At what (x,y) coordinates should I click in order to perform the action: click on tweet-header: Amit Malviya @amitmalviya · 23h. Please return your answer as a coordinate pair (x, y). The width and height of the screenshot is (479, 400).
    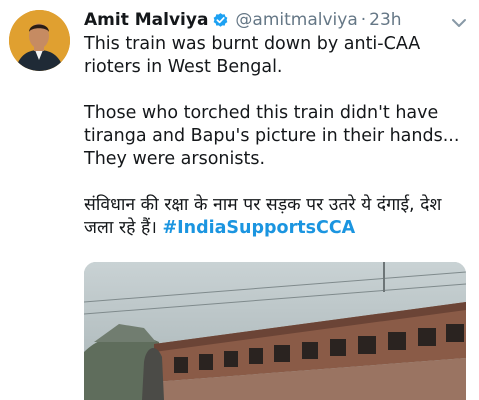
    Looking at the image, I should click on (243, 20).